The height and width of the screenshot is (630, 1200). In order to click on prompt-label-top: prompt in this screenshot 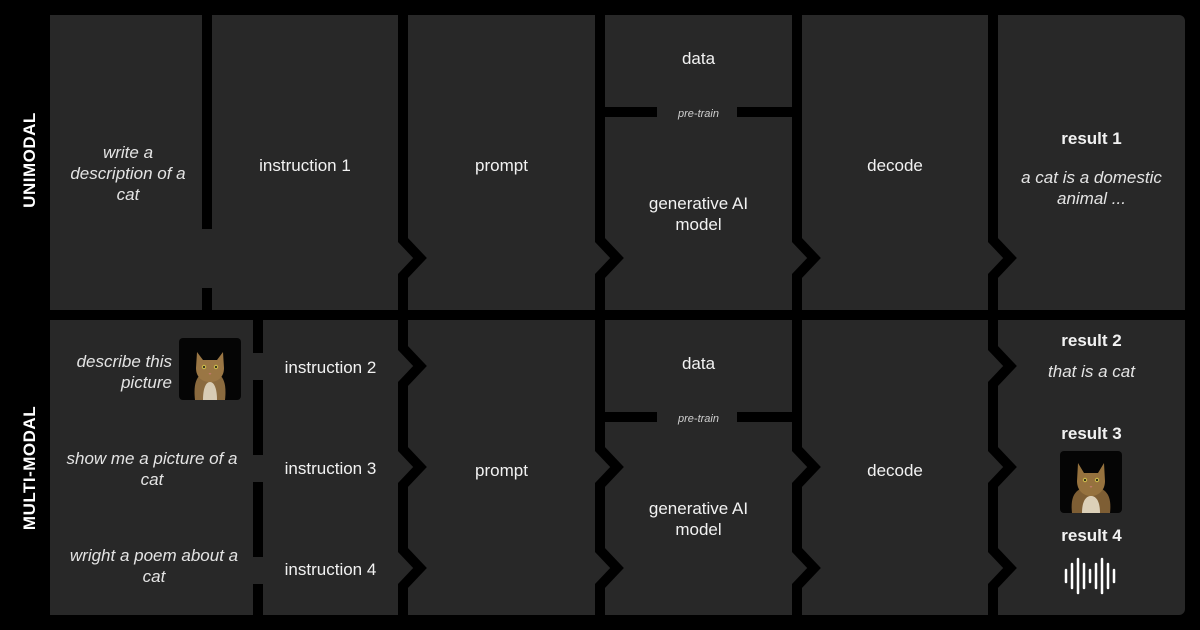, I will do `click(501, 165)`.